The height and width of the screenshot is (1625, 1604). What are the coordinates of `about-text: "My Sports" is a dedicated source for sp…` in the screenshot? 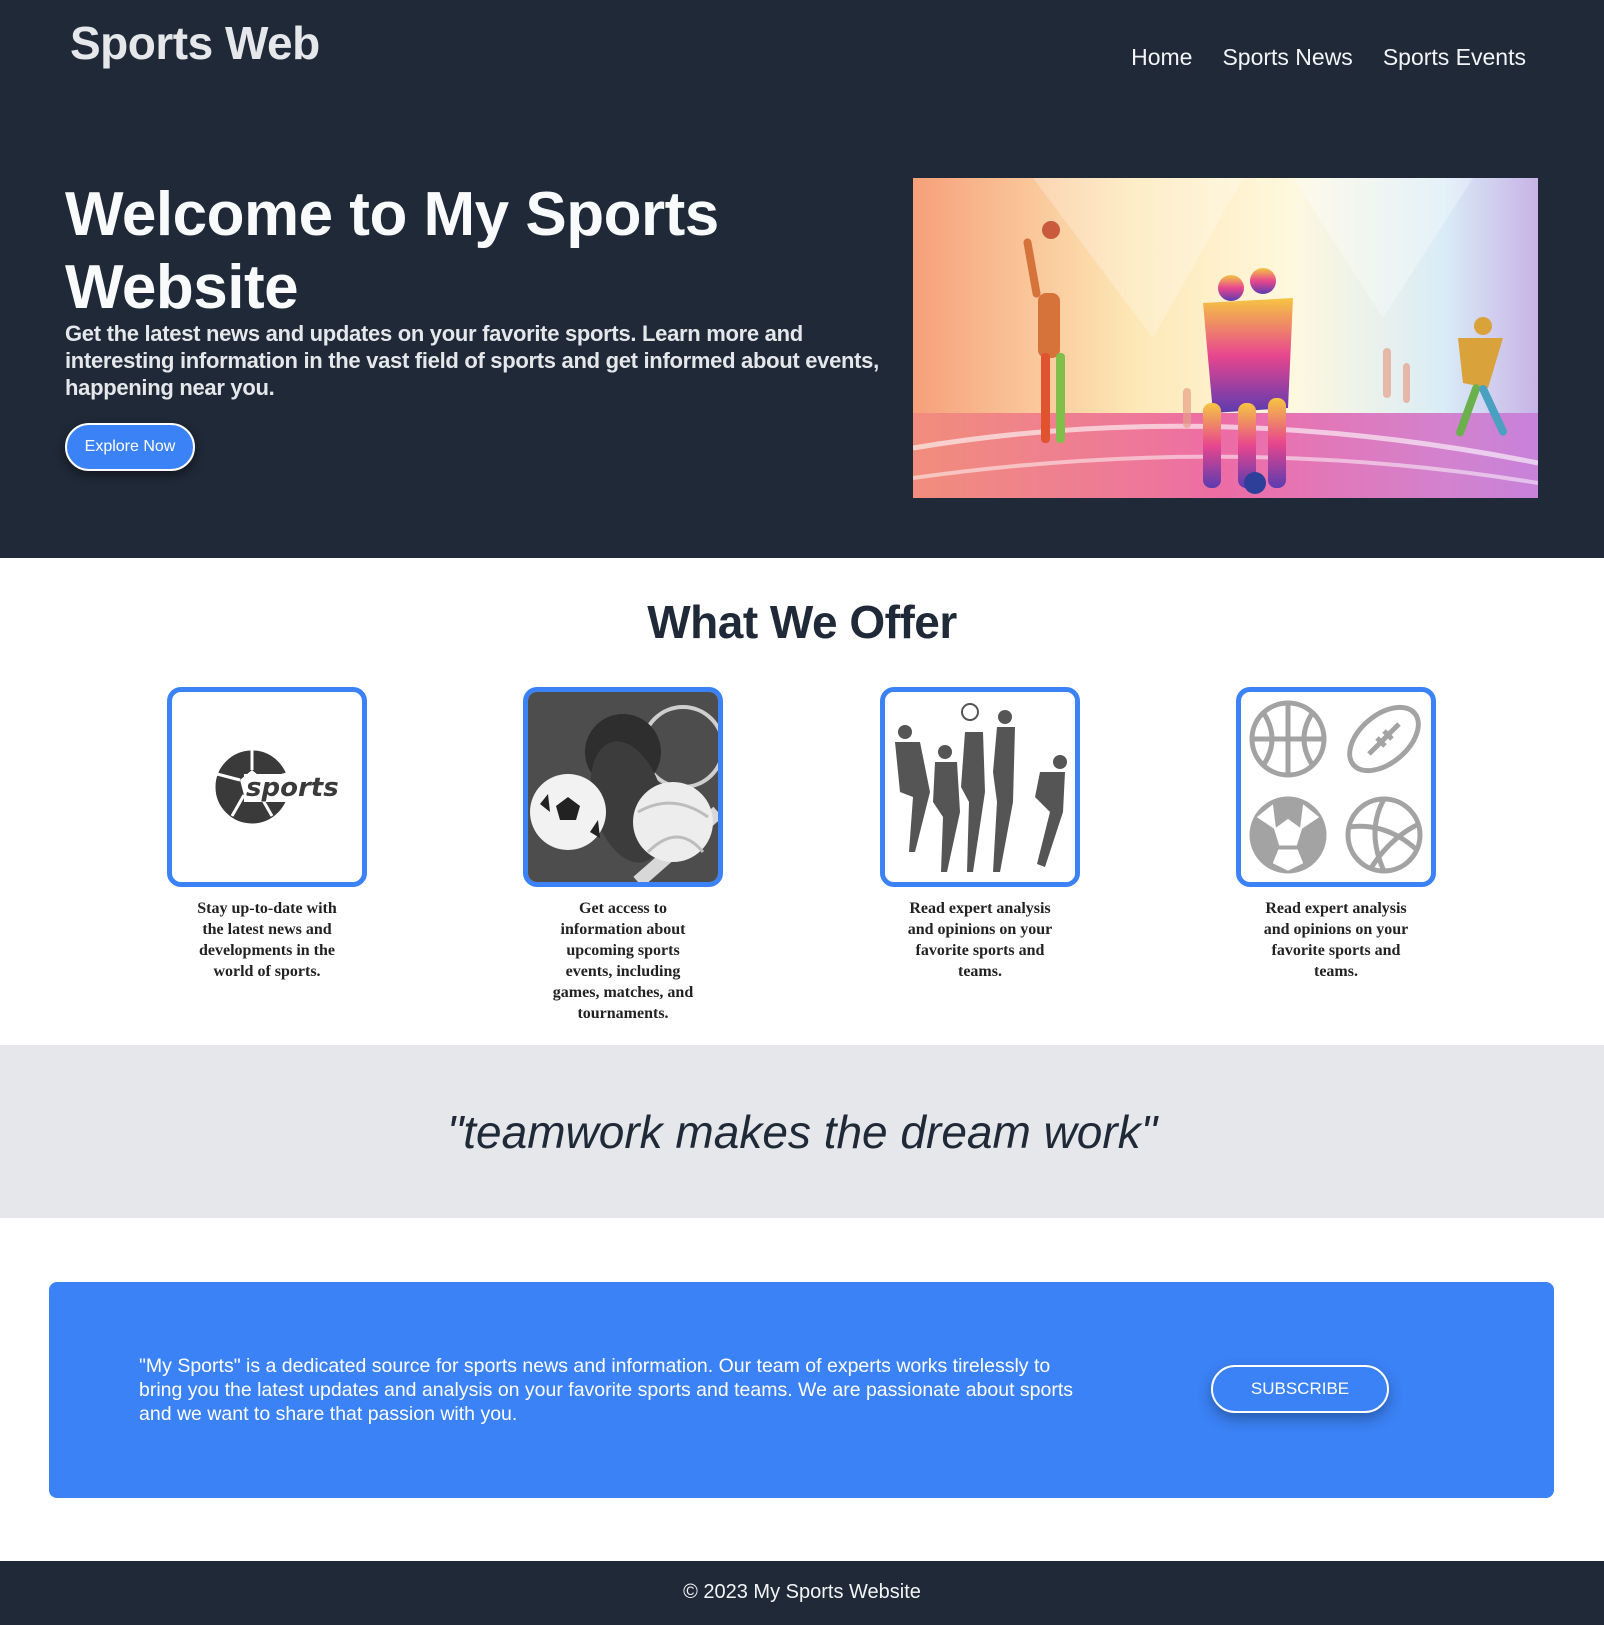 It's located at (606, 1390).